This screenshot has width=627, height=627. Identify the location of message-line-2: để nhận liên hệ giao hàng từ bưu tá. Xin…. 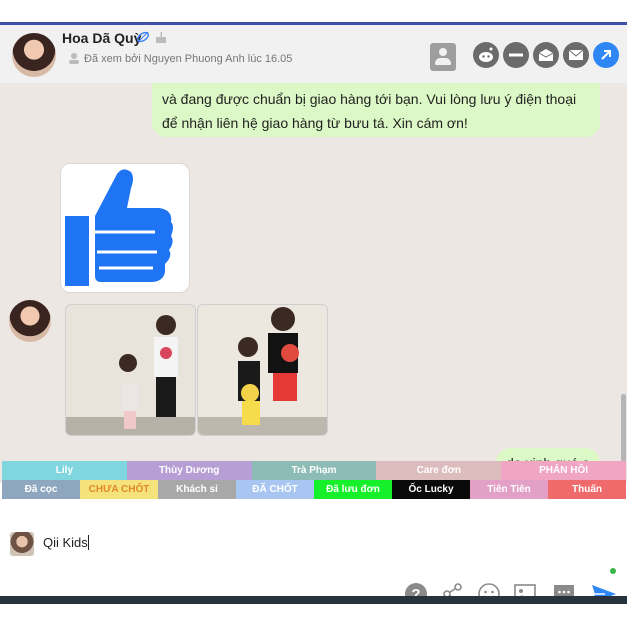
(315, 123).